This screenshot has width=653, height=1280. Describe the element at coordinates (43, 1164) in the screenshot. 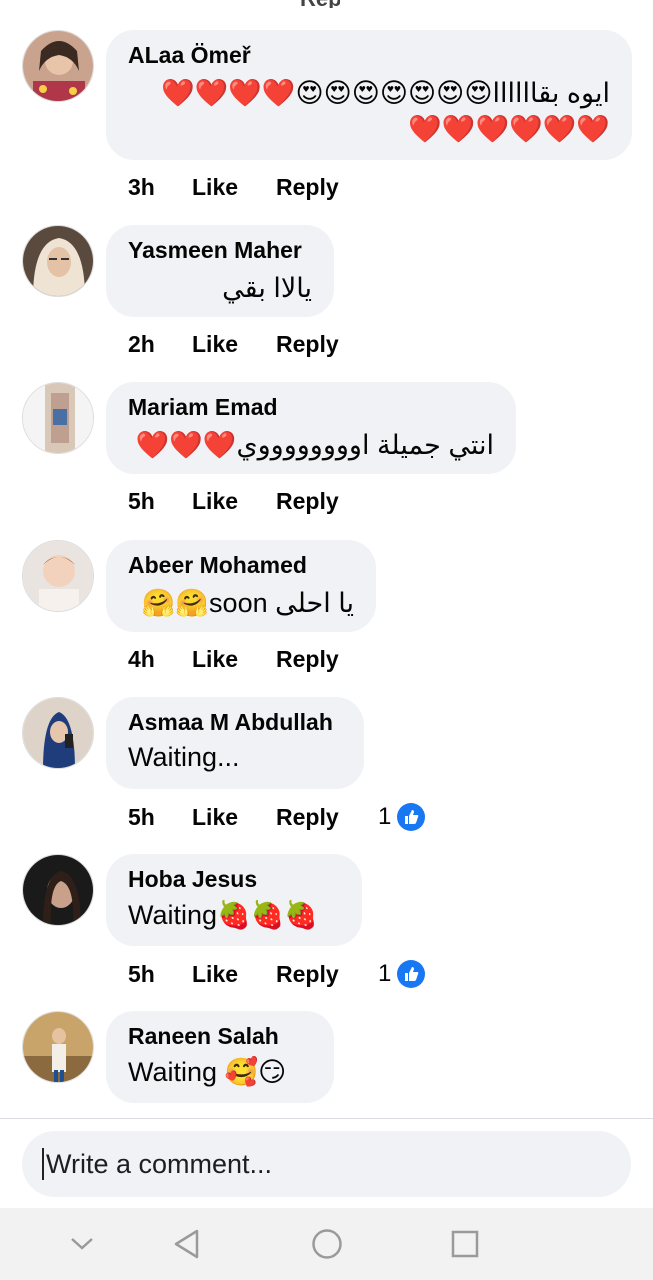

I see `text-cursor` at that location.